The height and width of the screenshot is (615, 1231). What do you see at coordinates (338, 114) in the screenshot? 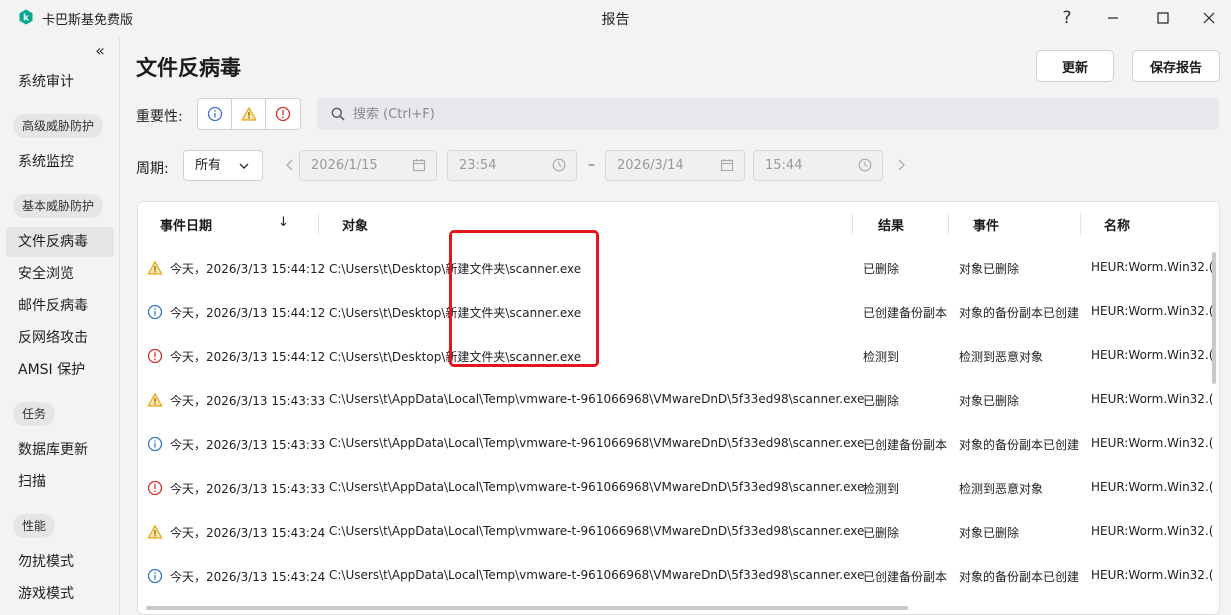
I see `search-icon` at bounding box center [338, 114].